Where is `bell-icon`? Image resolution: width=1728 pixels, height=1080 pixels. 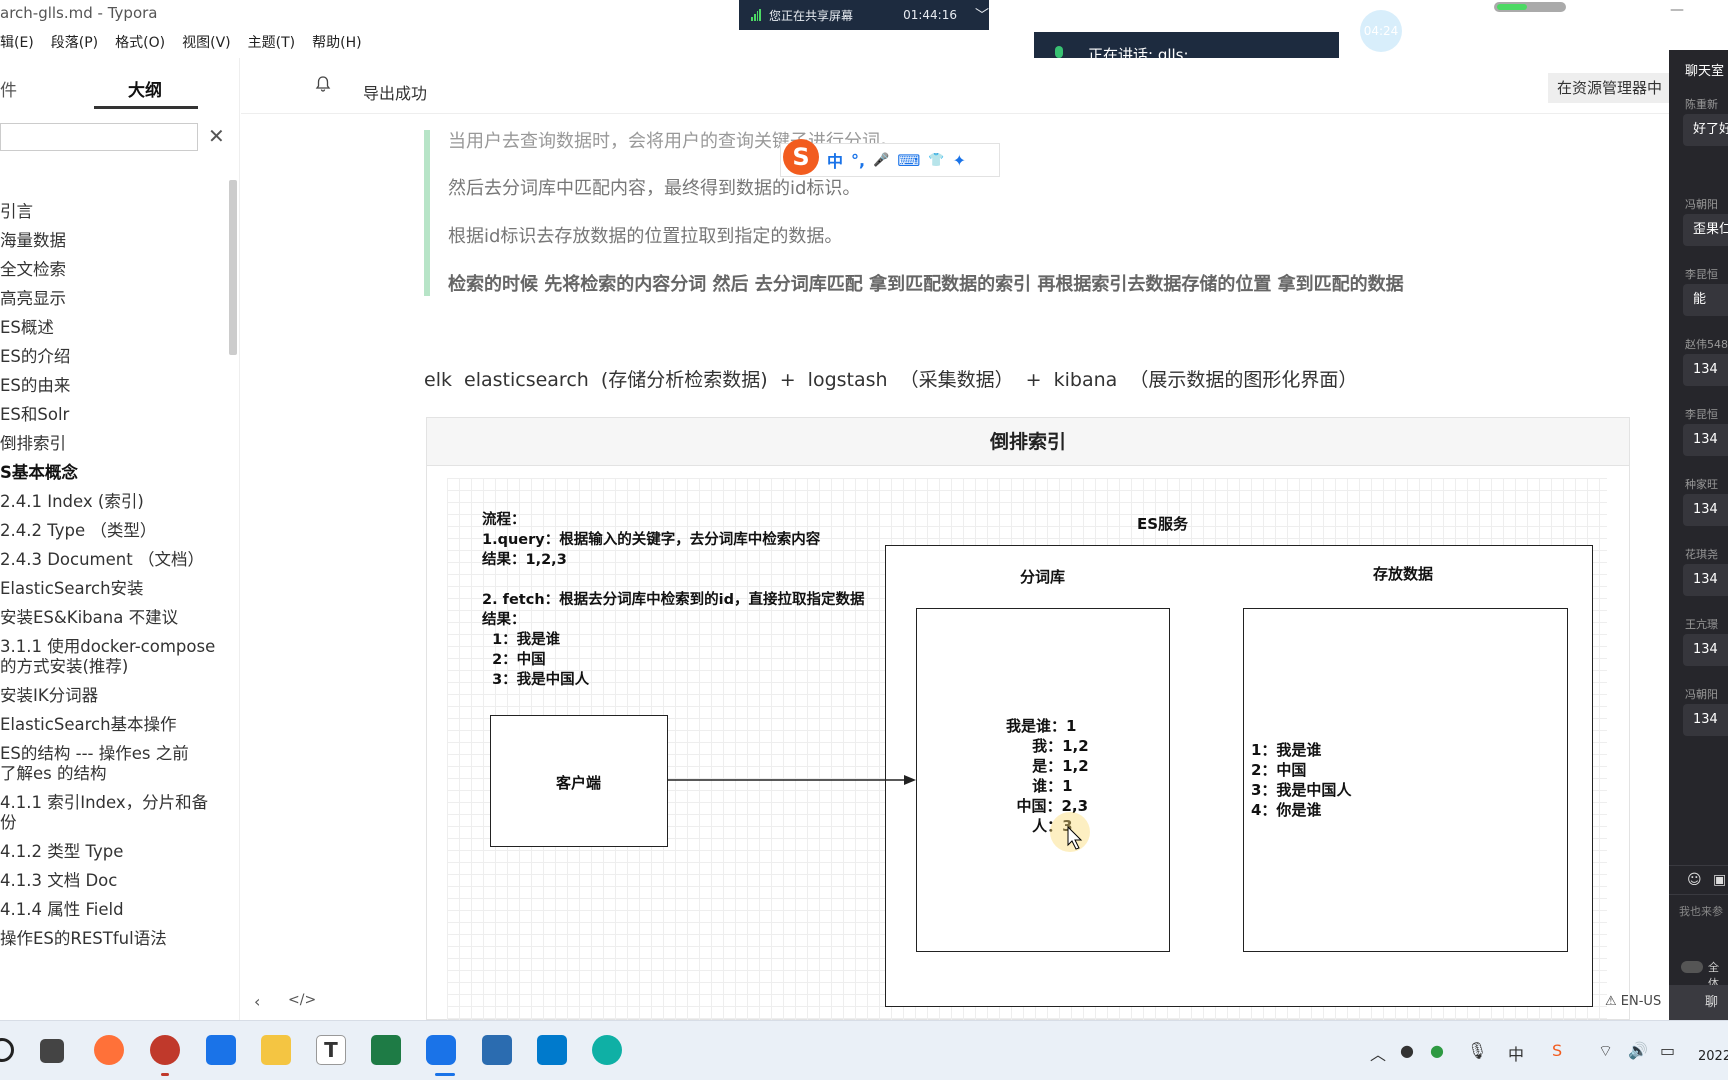
bell-icon is located at coordinates (323, 84).